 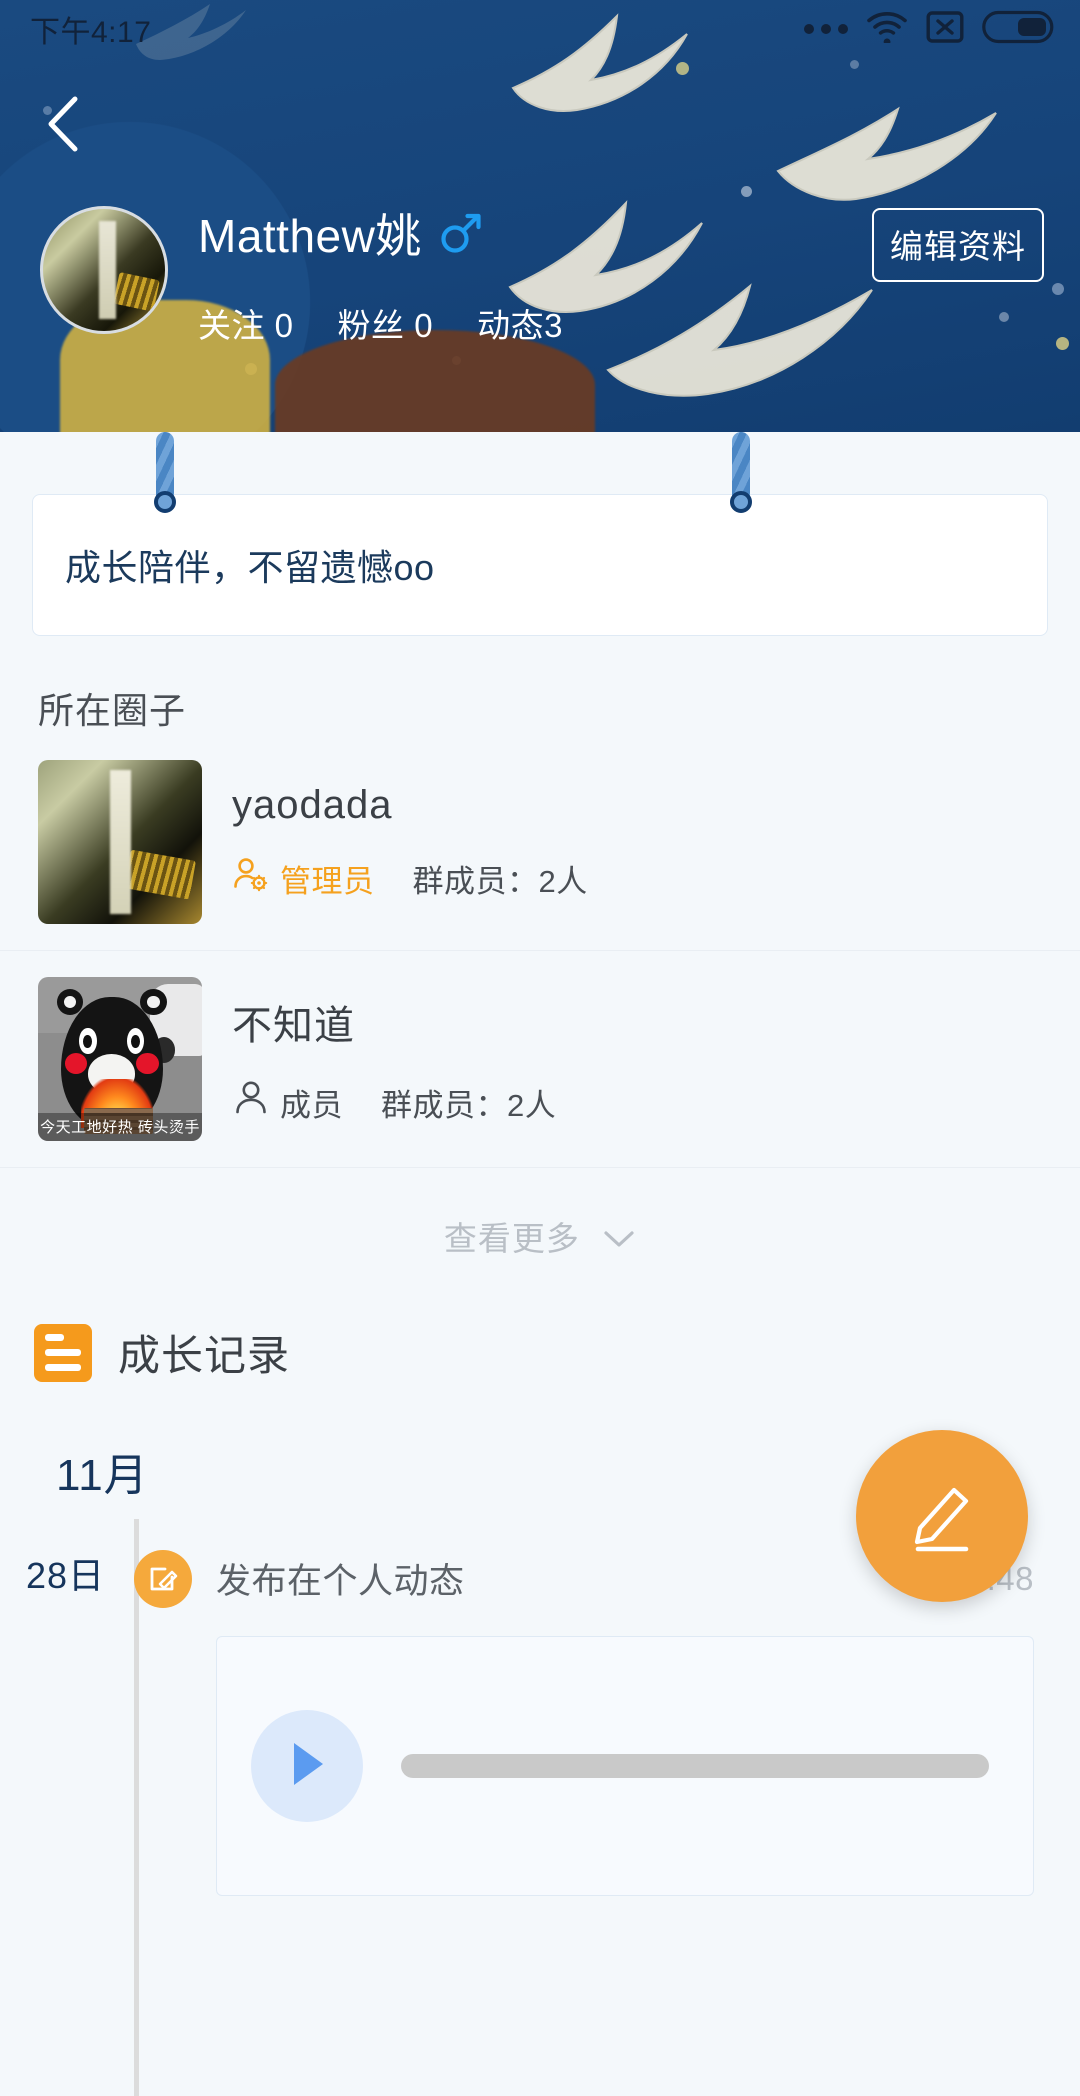 What do you see at coordinates (310, 235) in the screenshot?
I see `username: Matthew姚` at bounding box center [310, 235].